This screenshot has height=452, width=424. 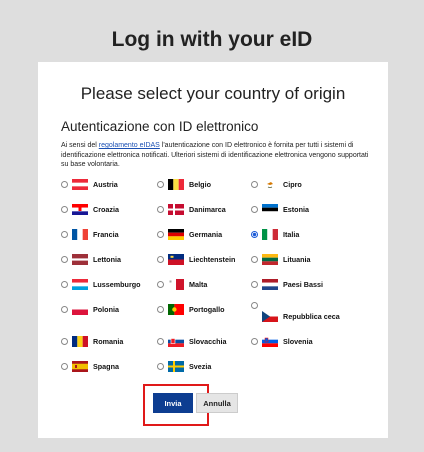 I want to click on country-option-slovacchia: Slovacchia, so click(x=192, y=341).